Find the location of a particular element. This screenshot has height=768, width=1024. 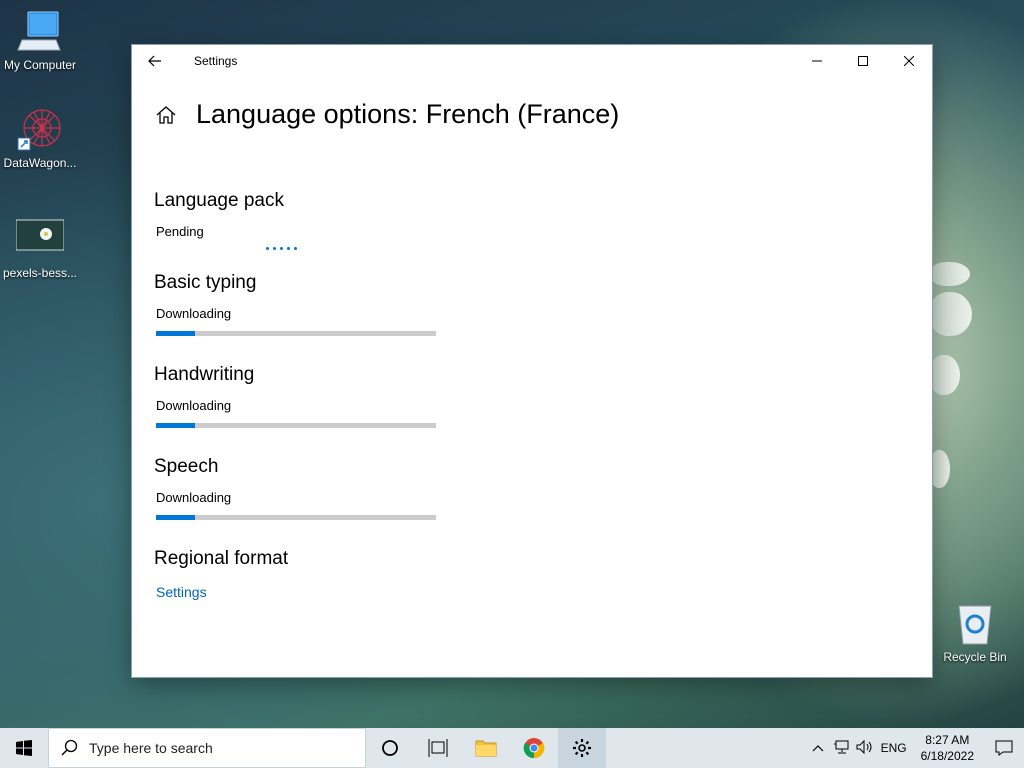

back-button is located at coordinates (155, 61).